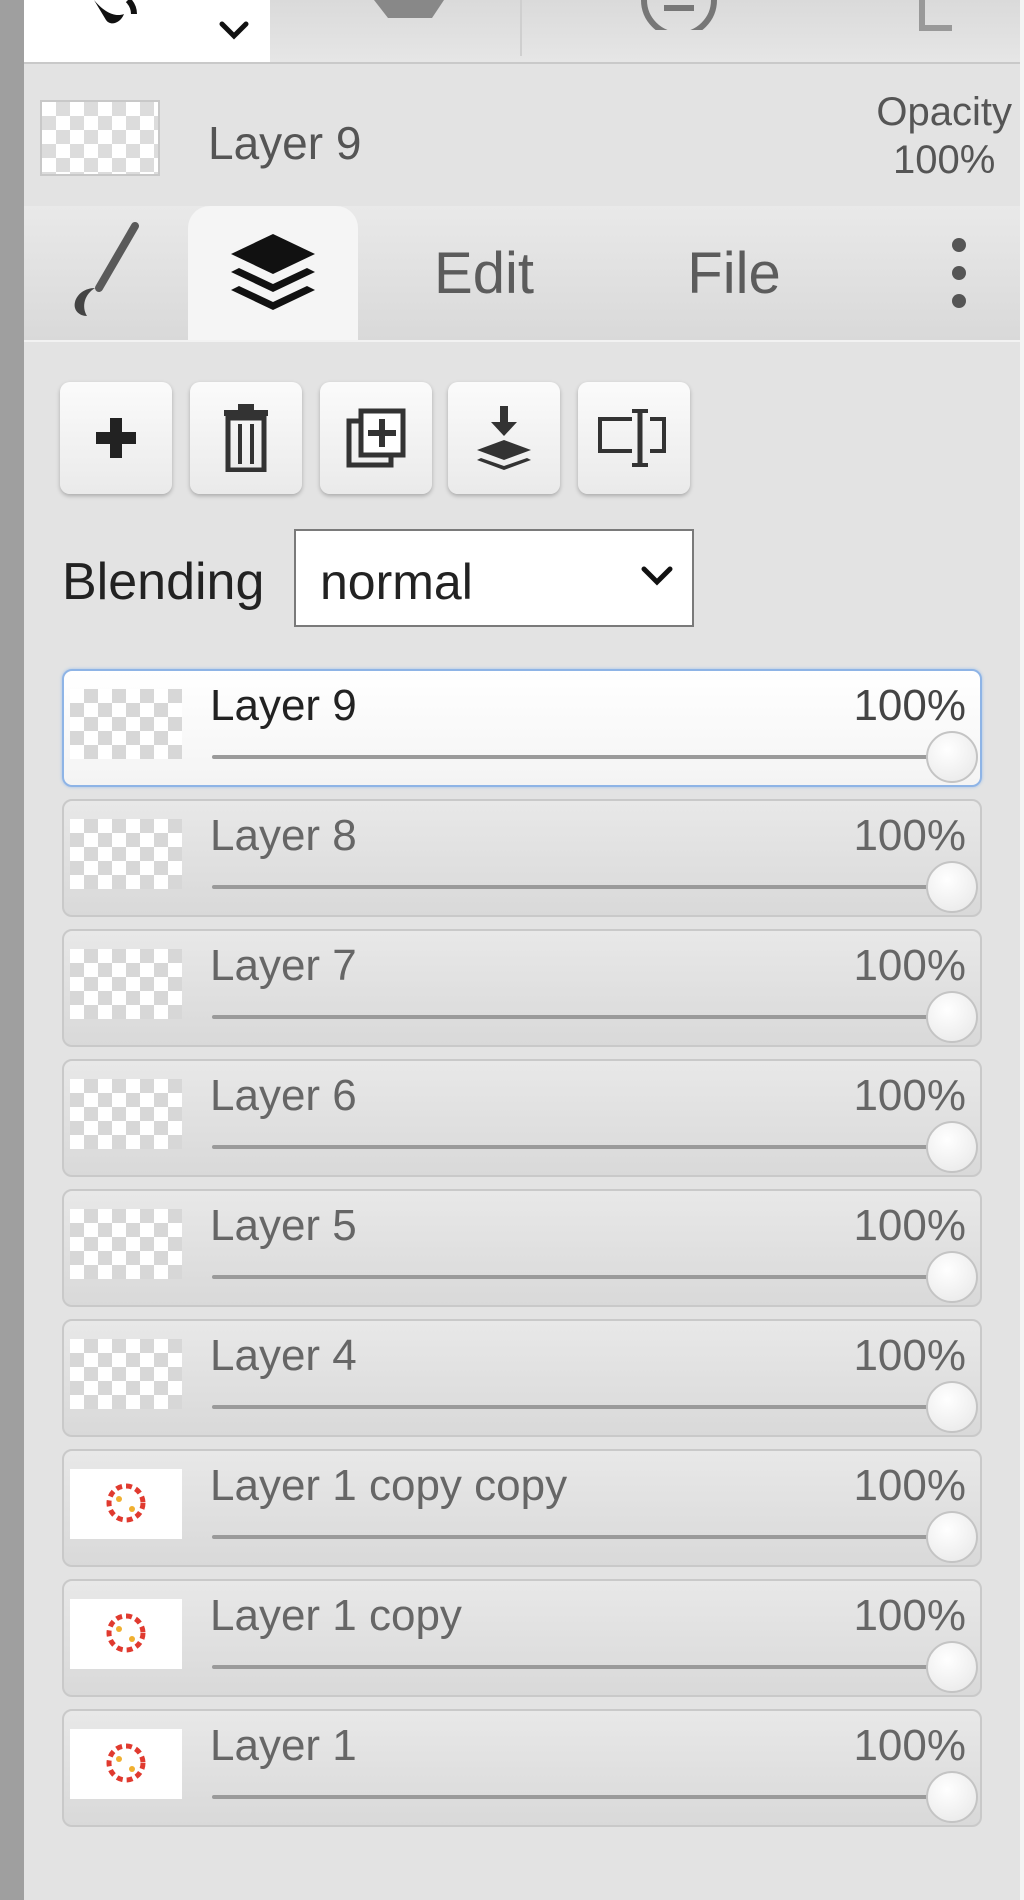  I want to click on tab-layers, so click(273, 273).